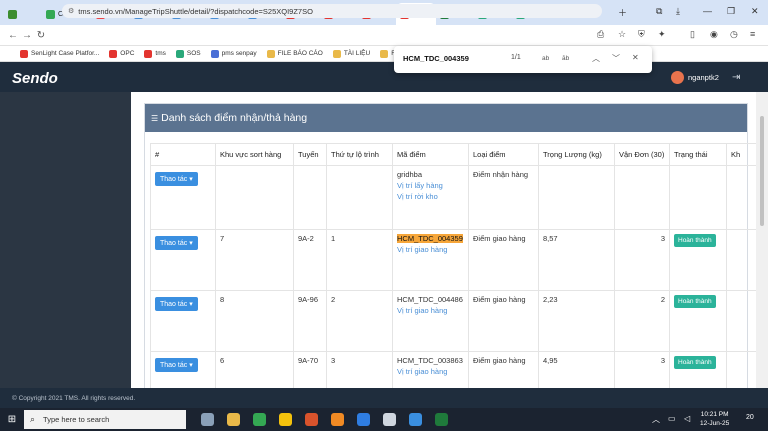 The width and height of the screenshot is (768, 431). What do you see at coordinates (762, 240) in the screenshot?
I see `page-scrollbar` at bounding box center [762, 240].